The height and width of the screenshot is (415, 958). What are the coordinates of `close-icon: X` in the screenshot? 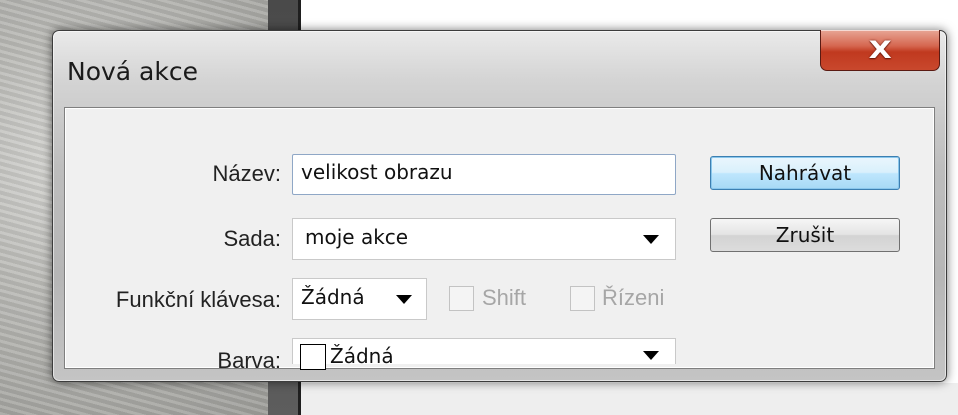 It's located at (880, 50).